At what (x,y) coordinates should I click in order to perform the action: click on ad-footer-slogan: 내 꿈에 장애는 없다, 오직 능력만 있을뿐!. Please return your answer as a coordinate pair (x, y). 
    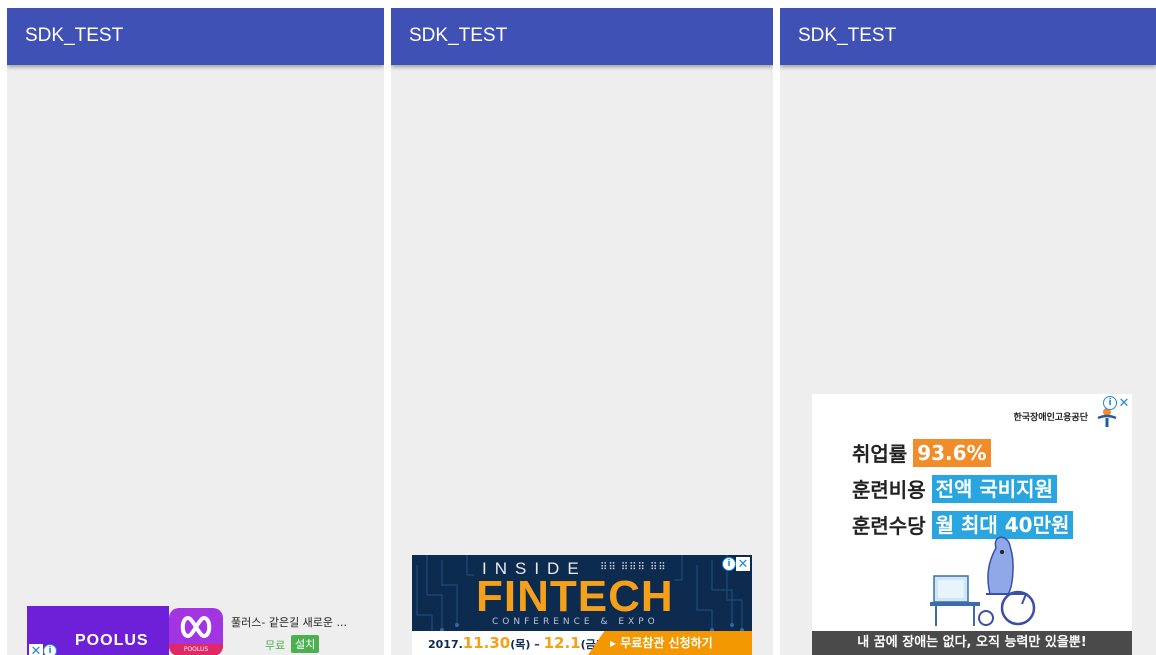
    Looking at the image, I should click on (972, 643).